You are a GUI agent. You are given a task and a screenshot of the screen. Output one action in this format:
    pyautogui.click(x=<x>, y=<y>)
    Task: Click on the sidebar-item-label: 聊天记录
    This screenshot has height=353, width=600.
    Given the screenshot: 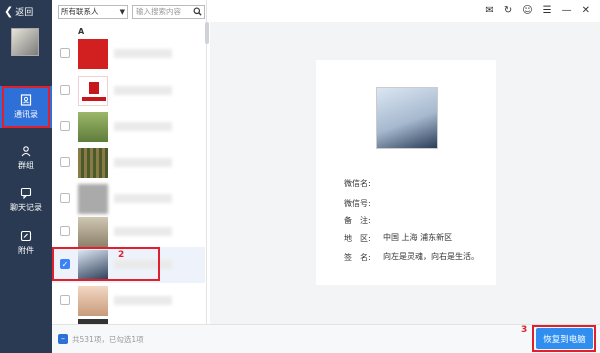 What is the action you would take?
    pyautogui.click(x=26, y=207)
    